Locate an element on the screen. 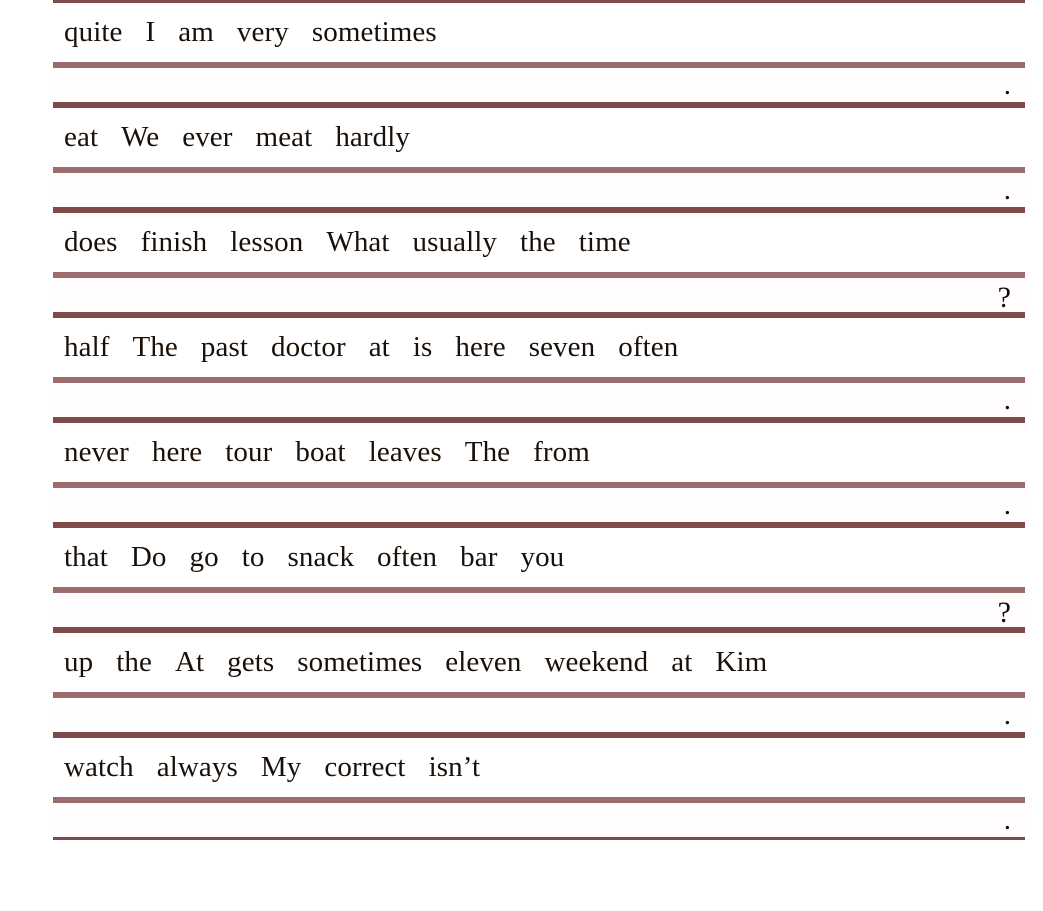 Image resolution: width=1043 pixels, height=911 pixels. scrambled-word: you is located at coordinates (542, 557).